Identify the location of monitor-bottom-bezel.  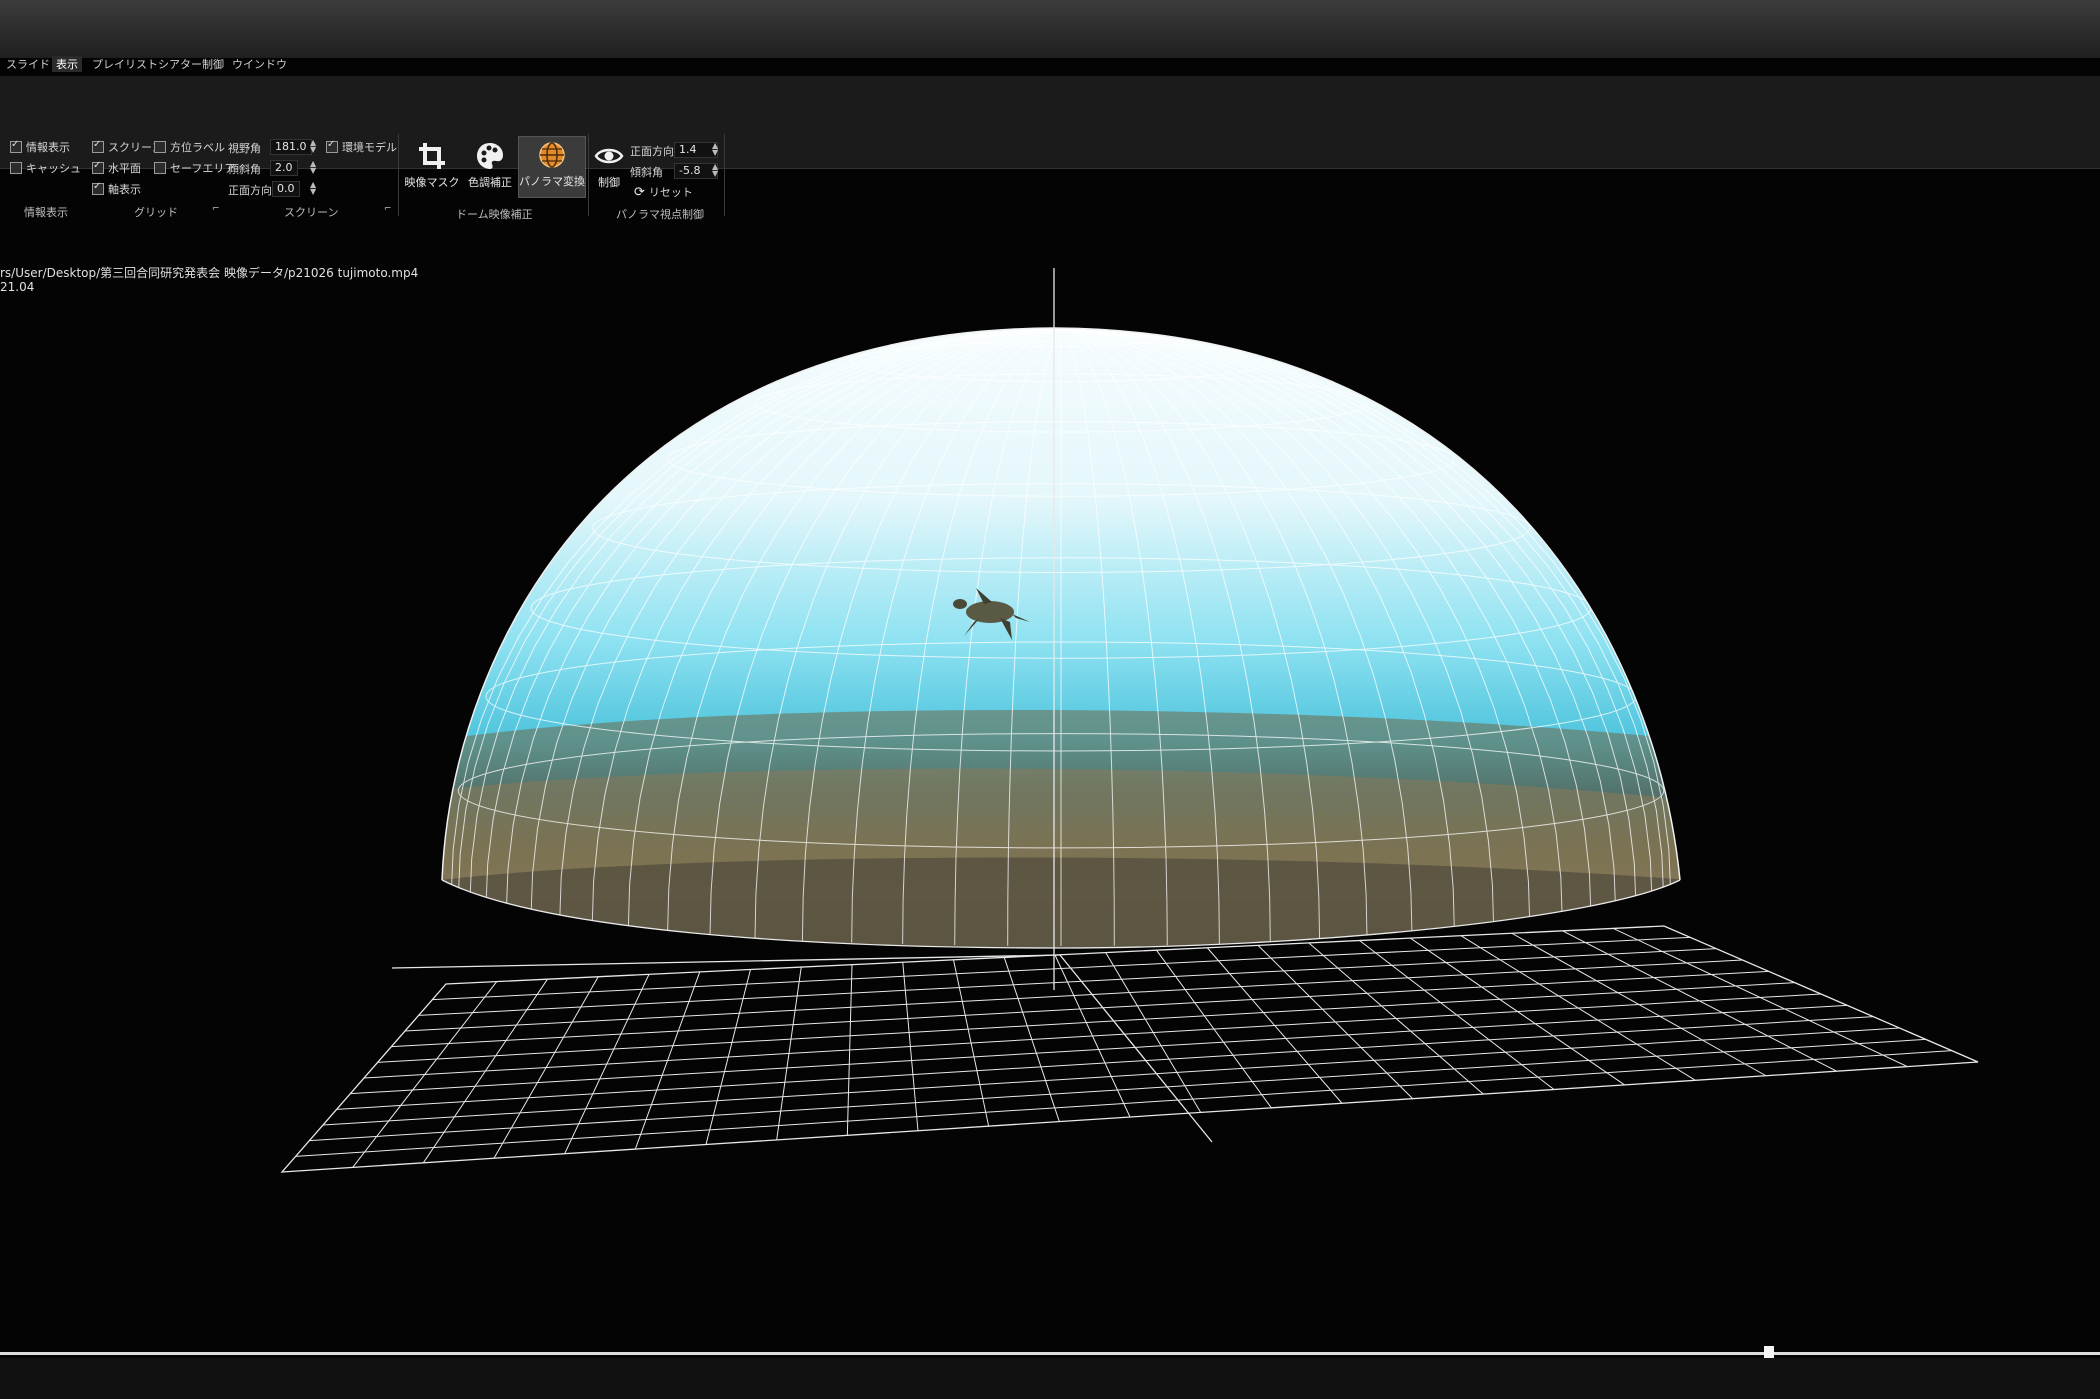
(1050, 1378).